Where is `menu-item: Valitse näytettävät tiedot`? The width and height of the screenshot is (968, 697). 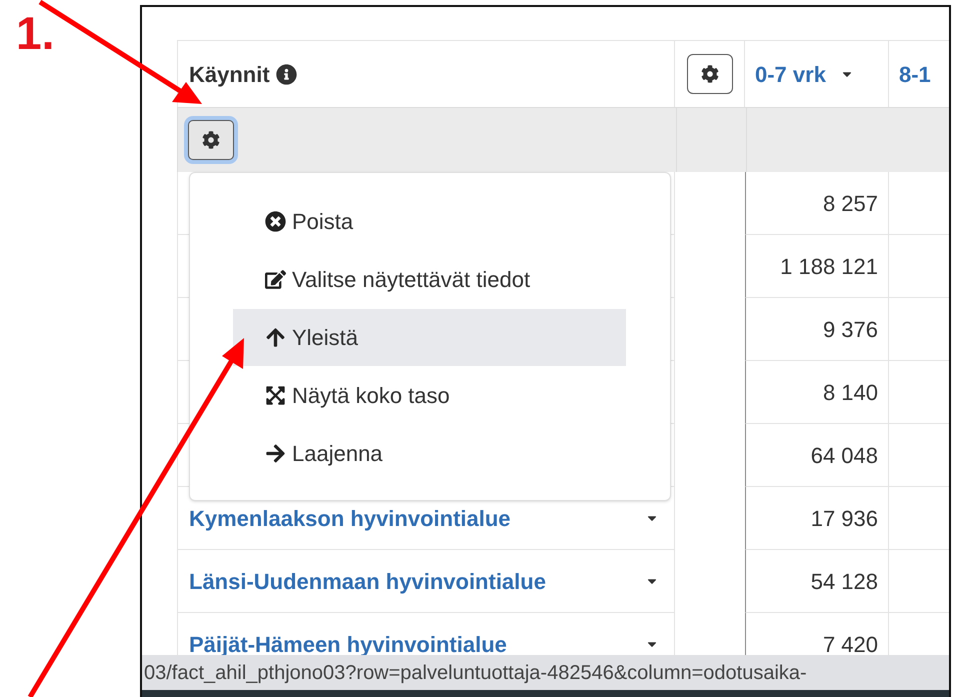
menu-item: Valitse näytettävät tiedot is located at coordinates (429, 279).